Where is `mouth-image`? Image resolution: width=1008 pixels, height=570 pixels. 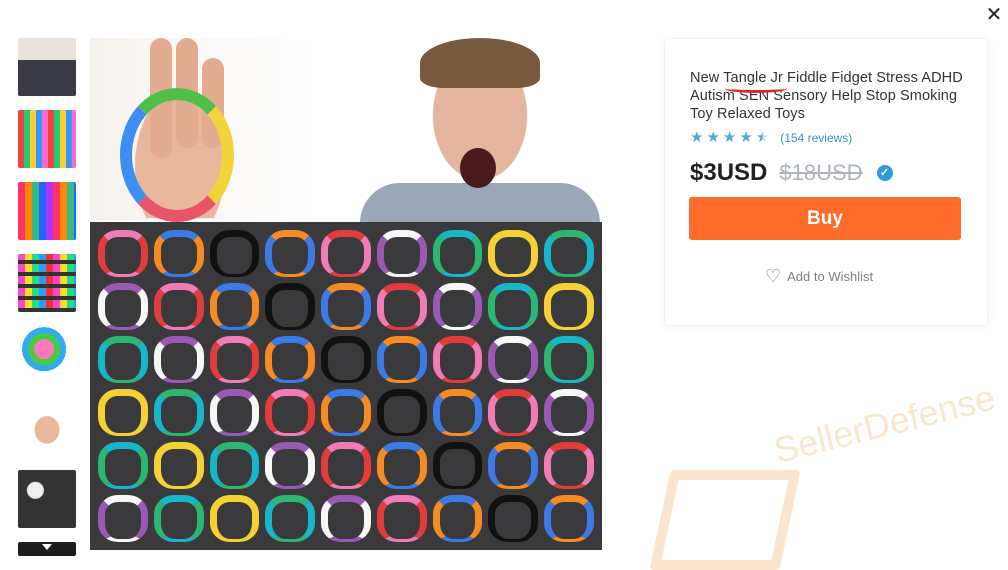 mouth-image is located at coordinates (478, 168).